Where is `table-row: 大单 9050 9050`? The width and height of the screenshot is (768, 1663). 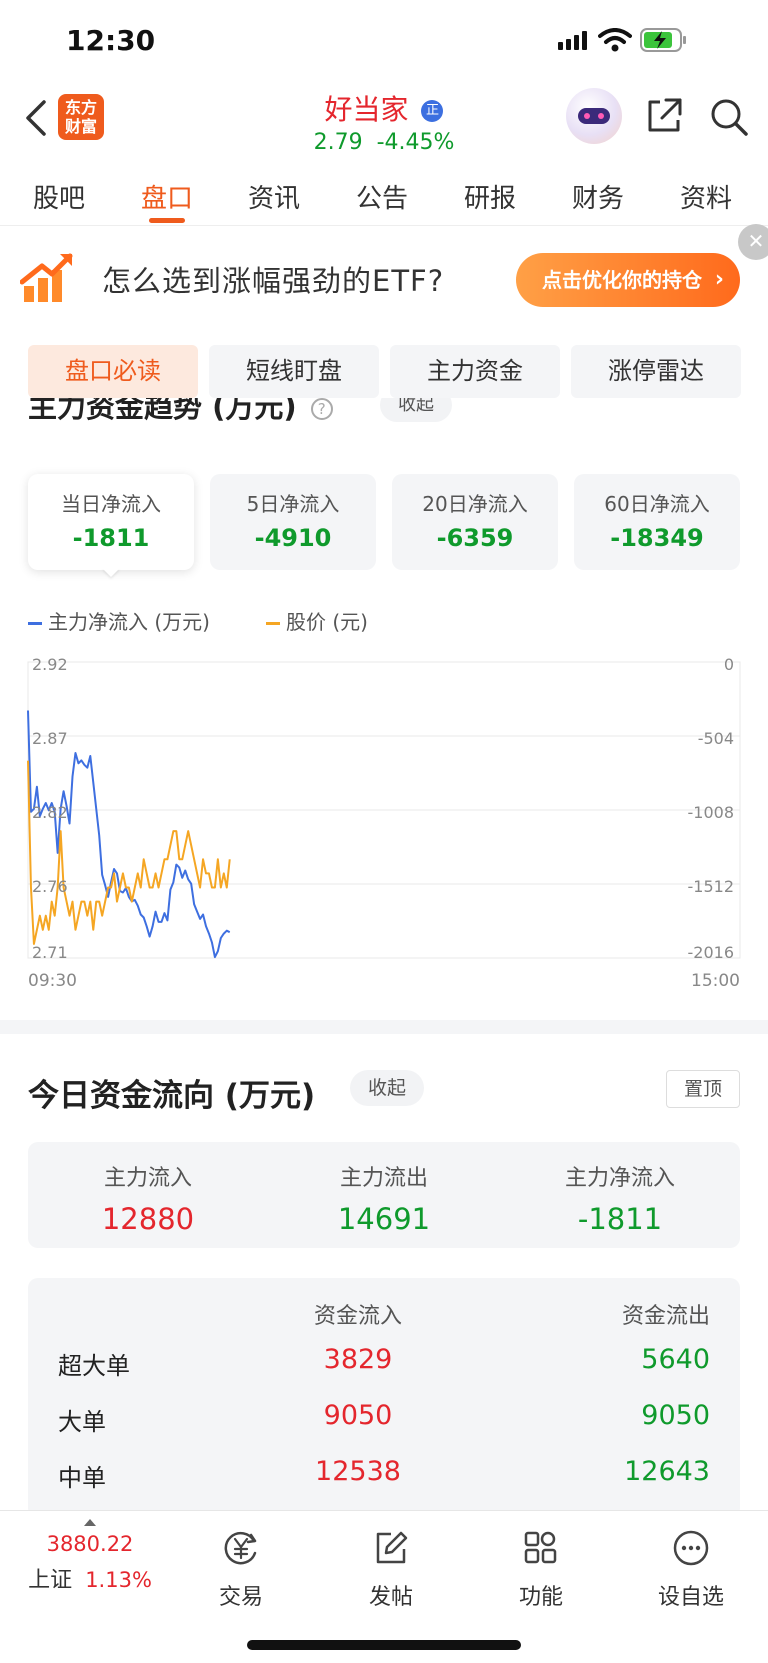
table-row: 大单 9050 9050 is located at coordinates (384, 1416).